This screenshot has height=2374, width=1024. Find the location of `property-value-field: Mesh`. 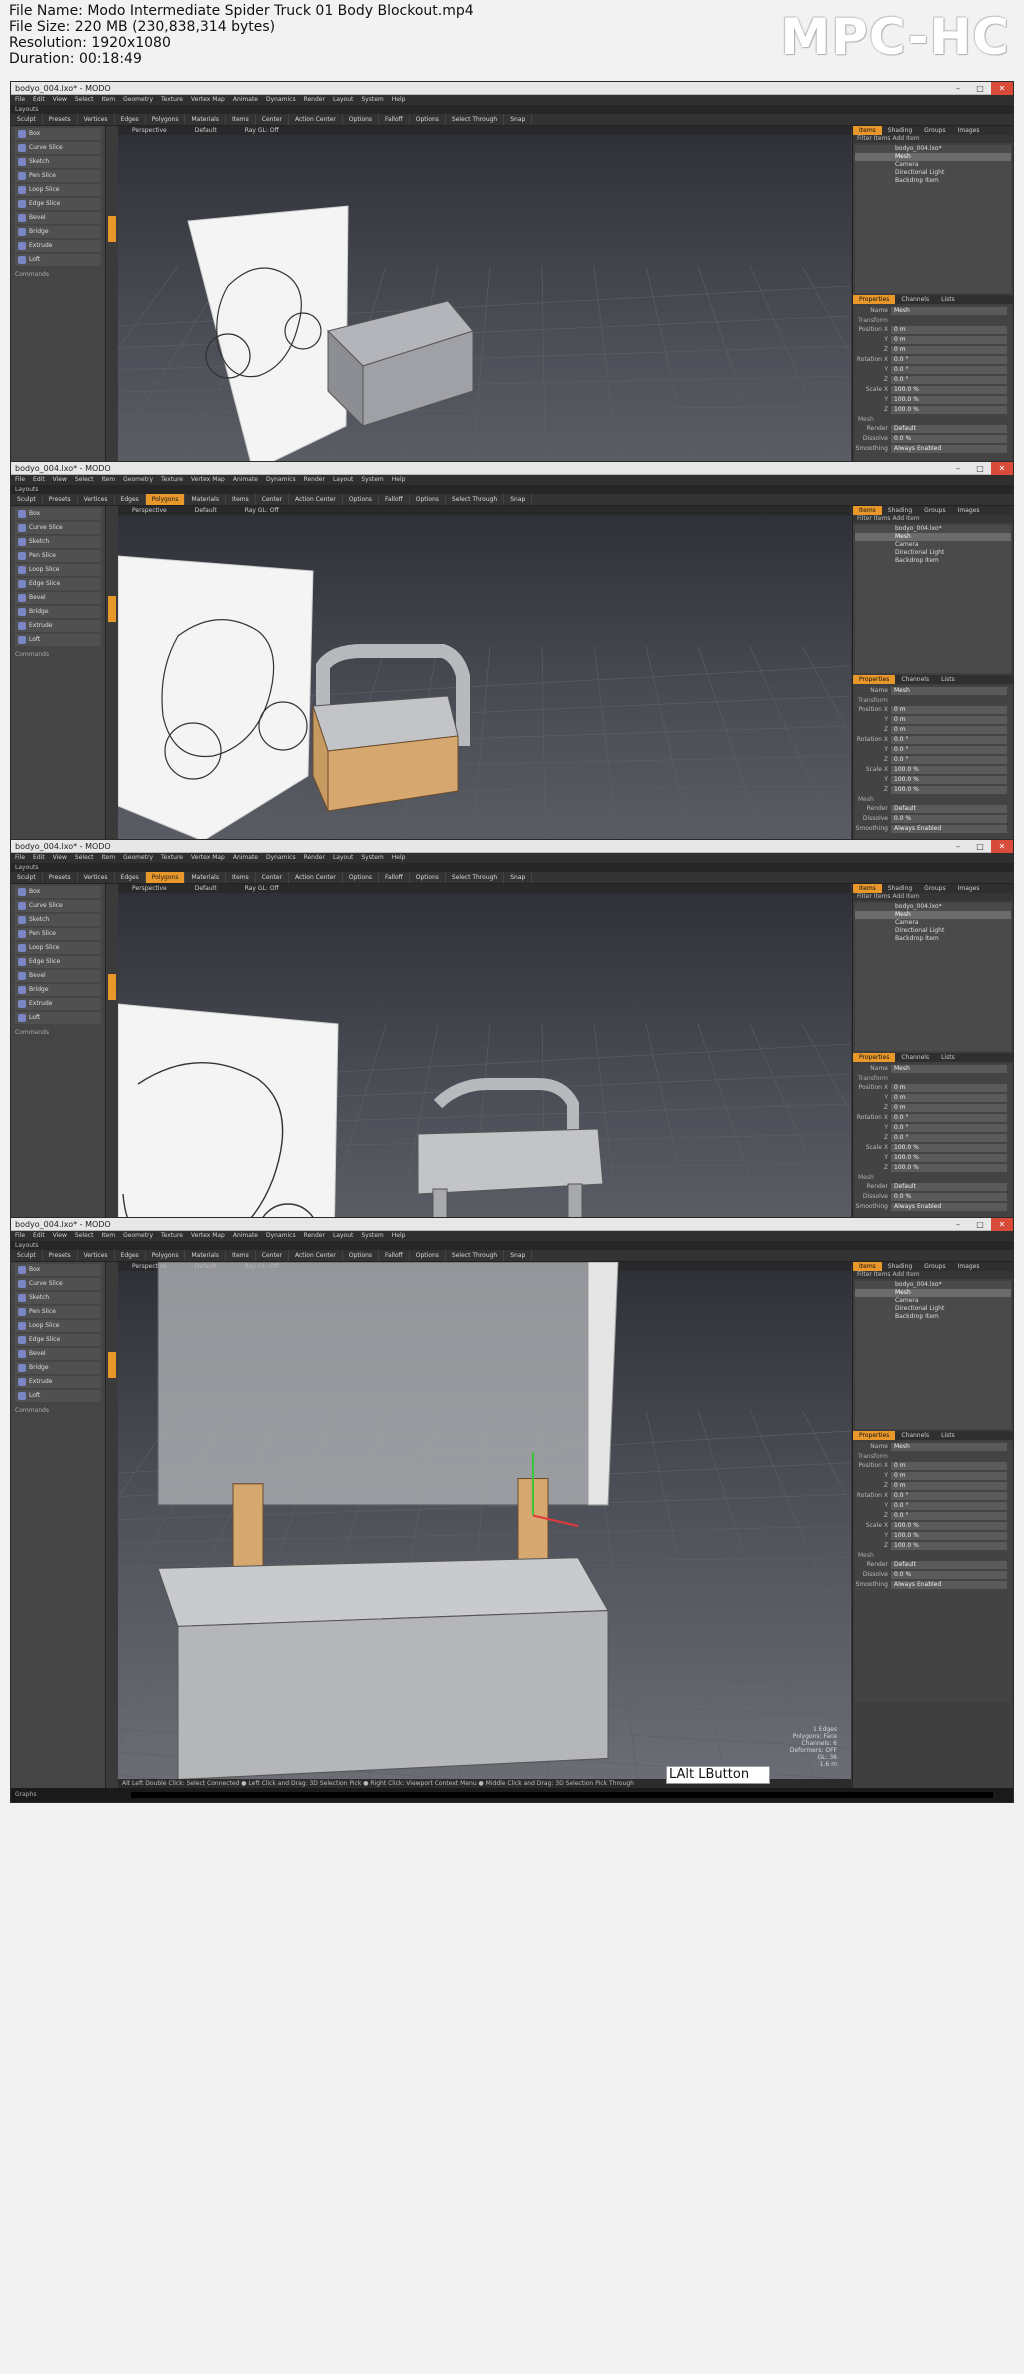

property-value-field: Mesh is located at coordinates (949, 690).